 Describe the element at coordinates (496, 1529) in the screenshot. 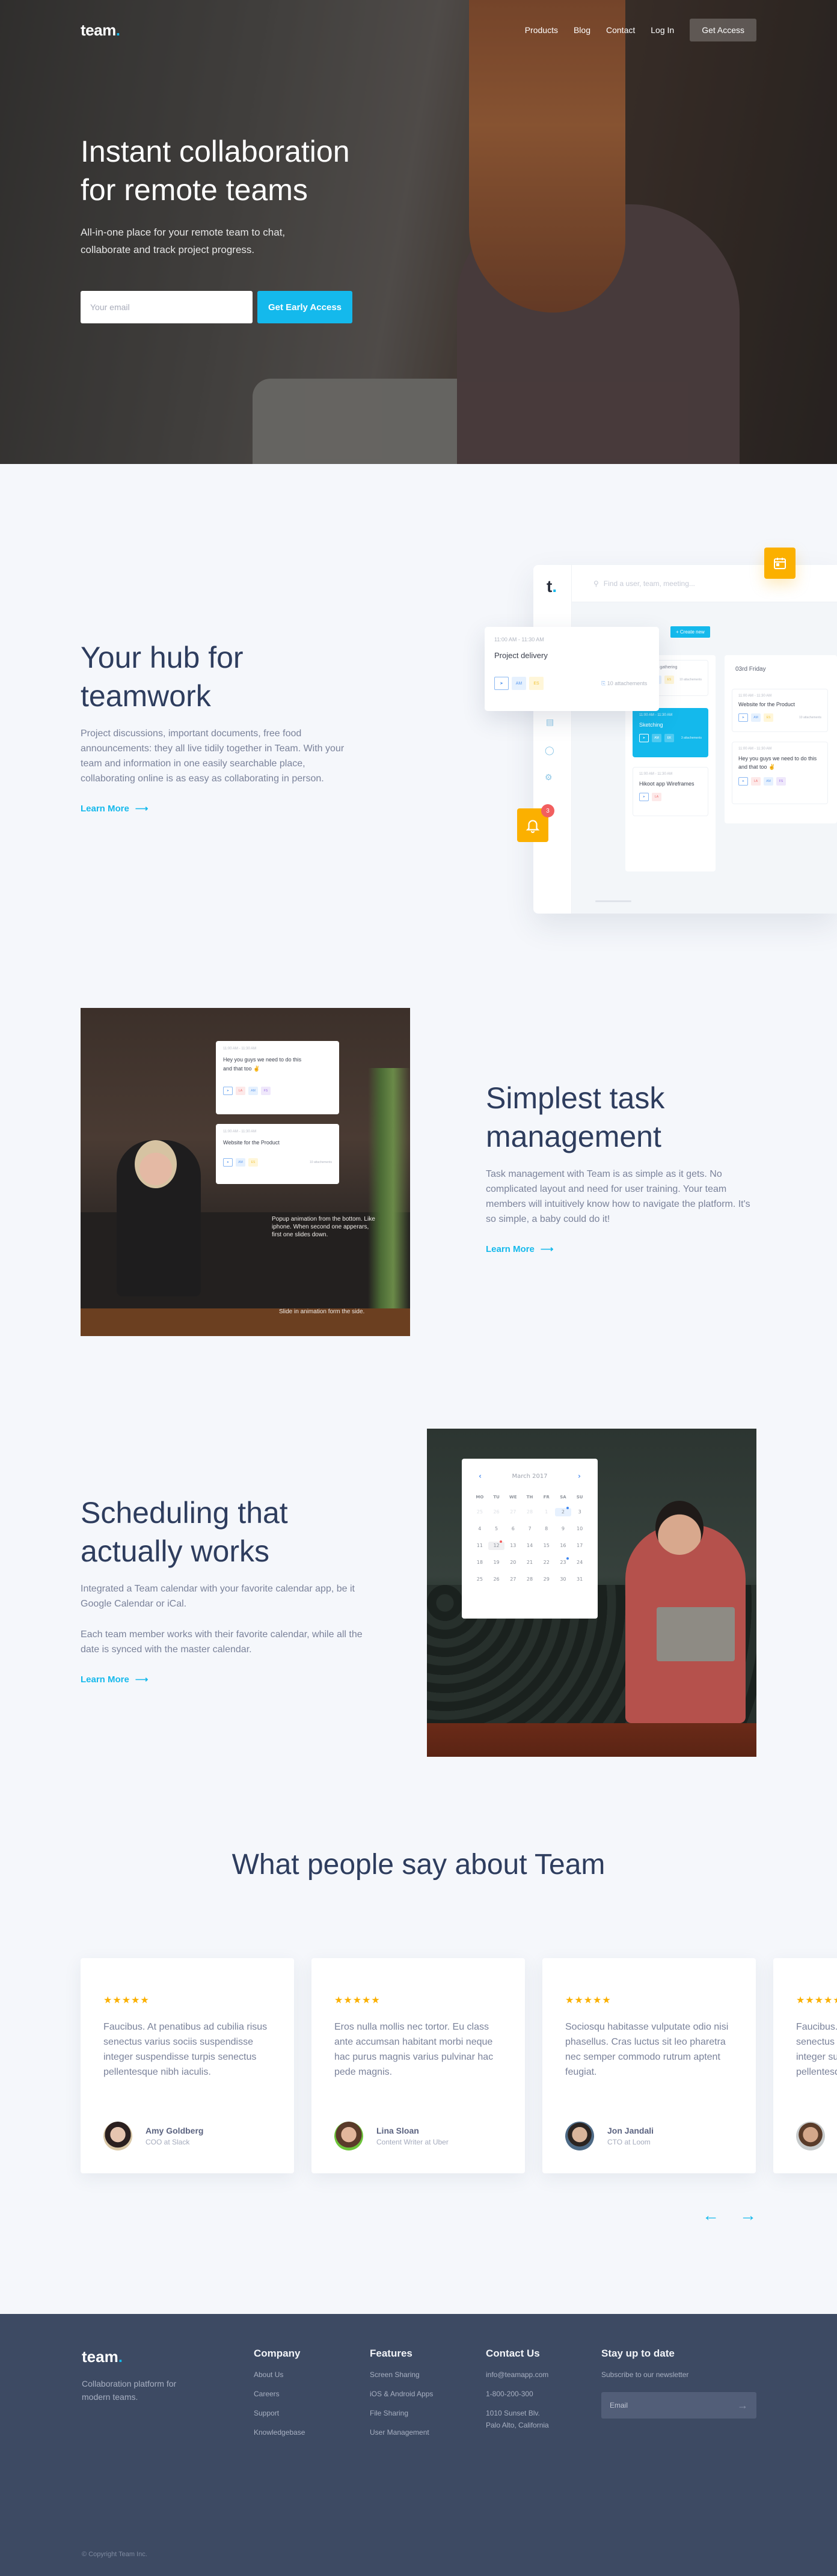

I see `calendar-day: 5` at that location.